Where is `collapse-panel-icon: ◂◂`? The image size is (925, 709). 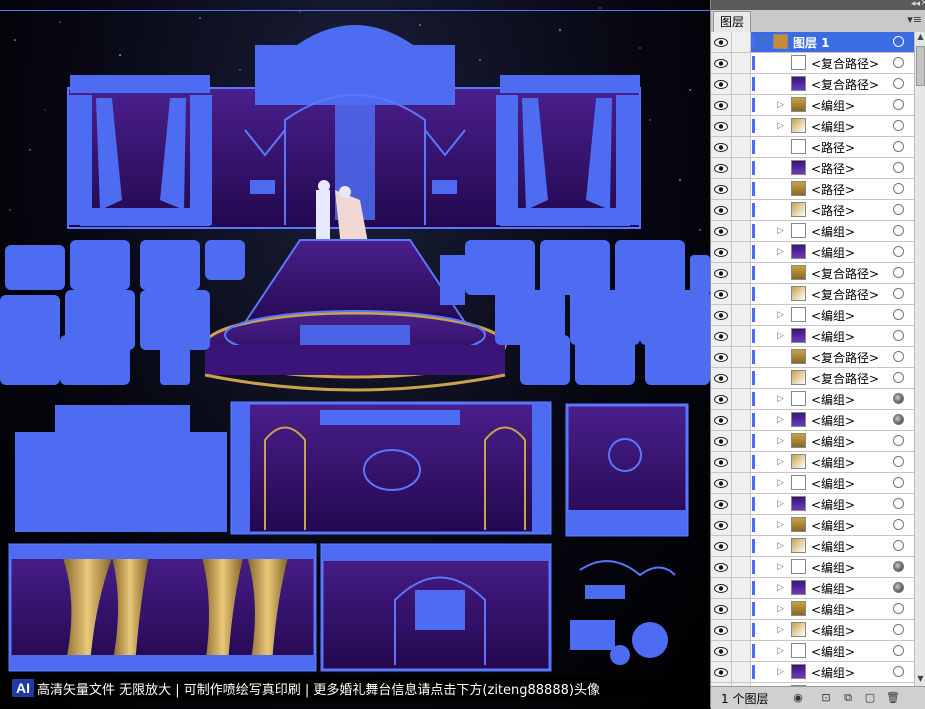
collapse-panel-icon: ◂◂ is located at coordinates (915, 4).